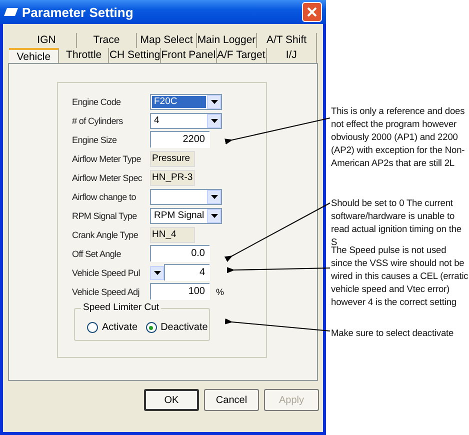  Describe the element at coordinates (11, 12) in the screenshot. I see `app-icon` at that location.